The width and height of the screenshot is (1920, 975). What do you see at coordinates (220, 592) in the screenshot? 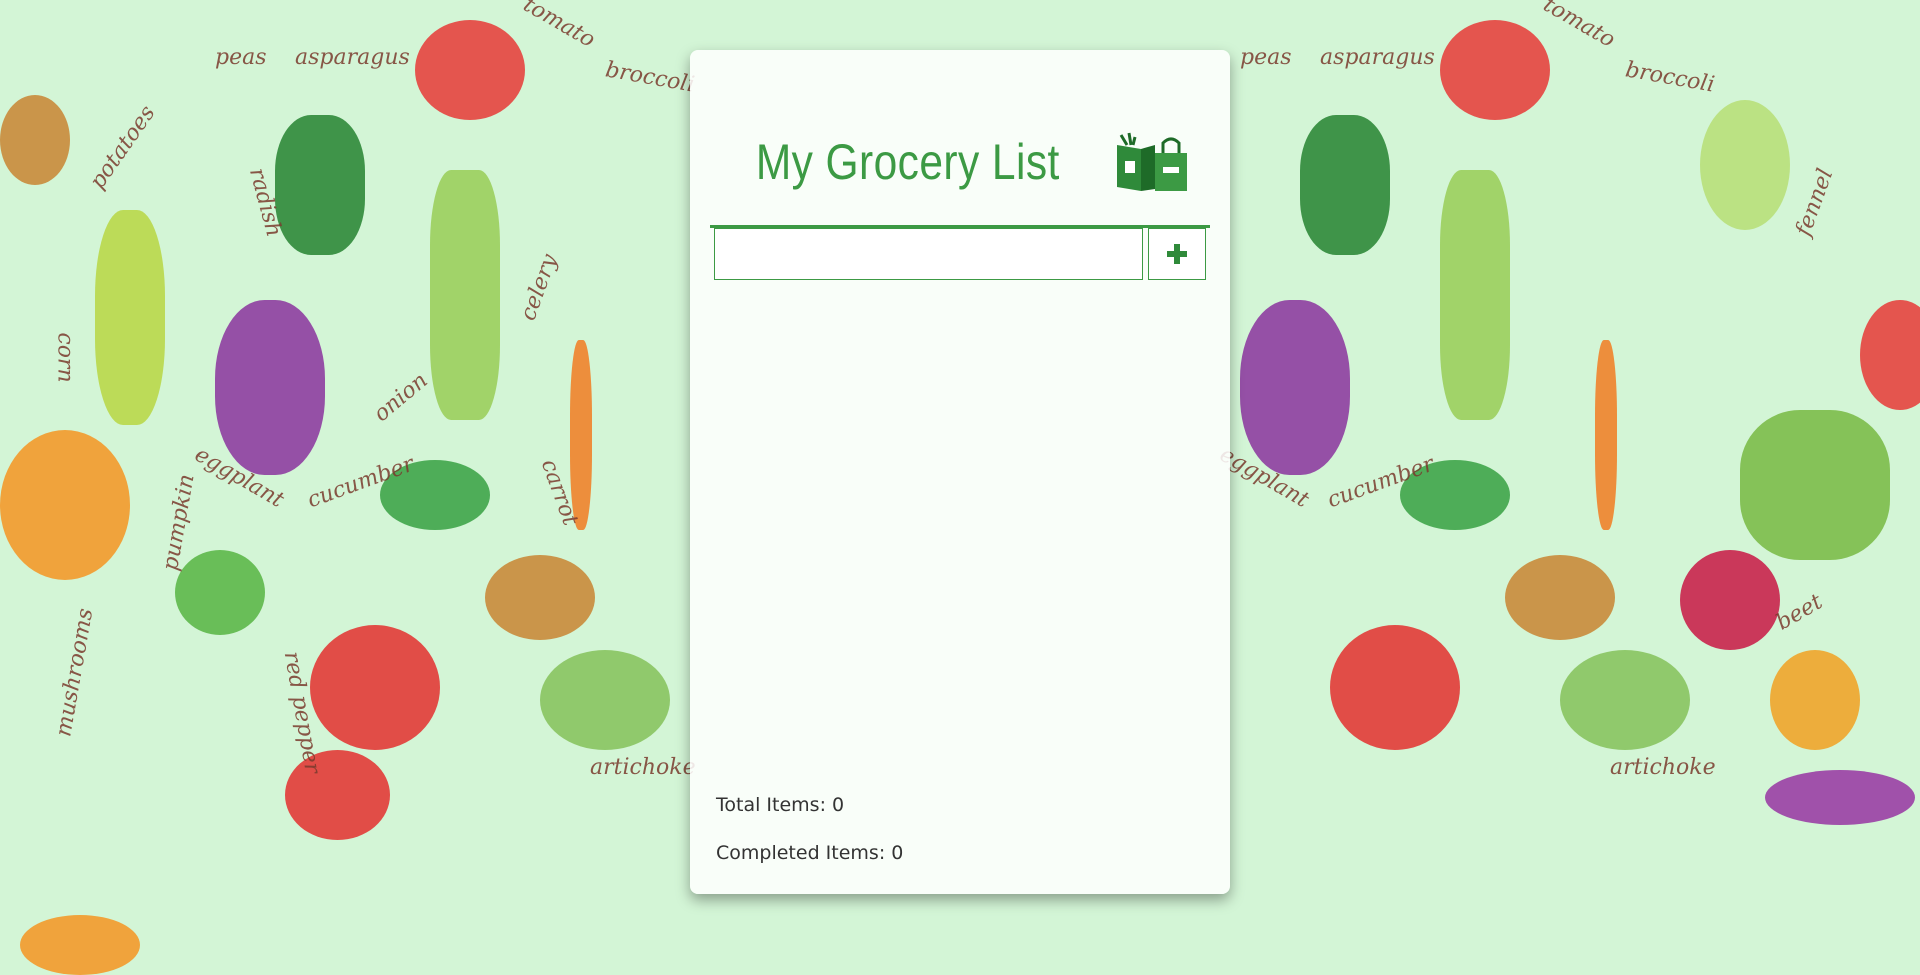
I see `broccoli-shape` at bounding box center [220, 592].